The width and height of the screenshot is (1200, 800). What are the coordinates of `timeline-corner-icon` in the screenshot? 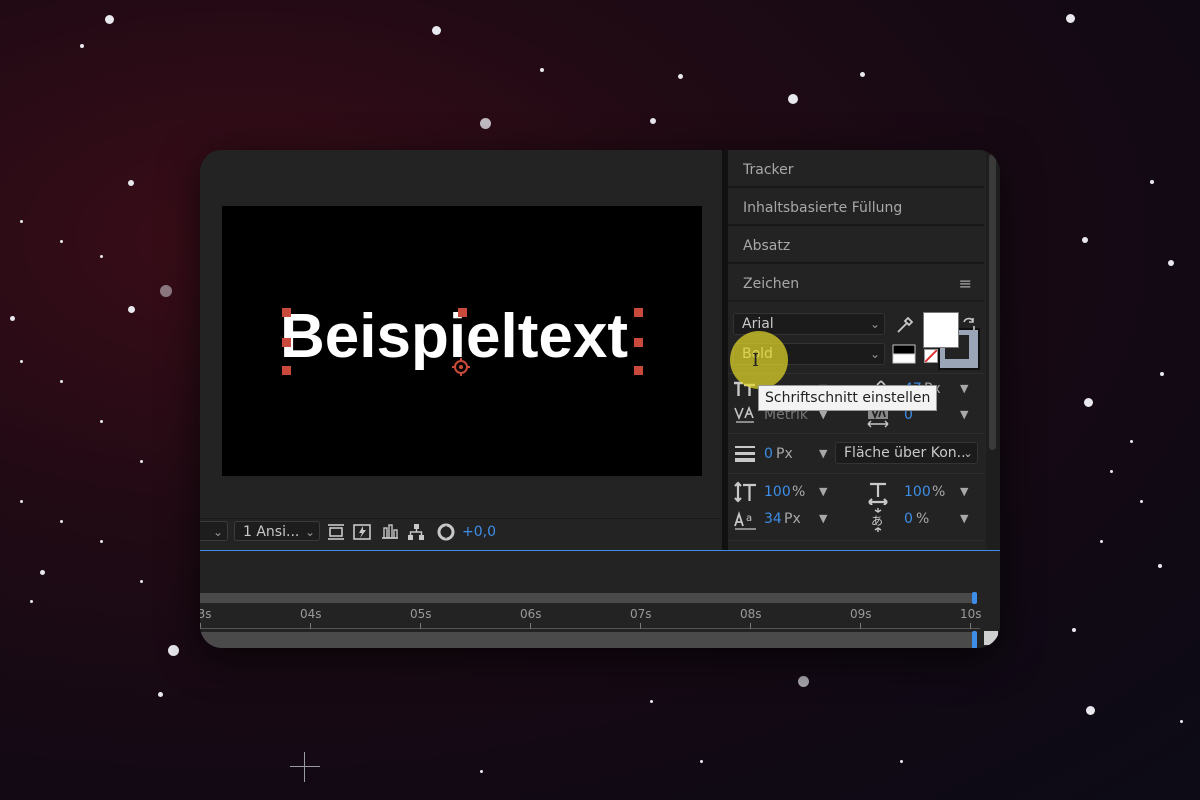 It's located at (991, 638).